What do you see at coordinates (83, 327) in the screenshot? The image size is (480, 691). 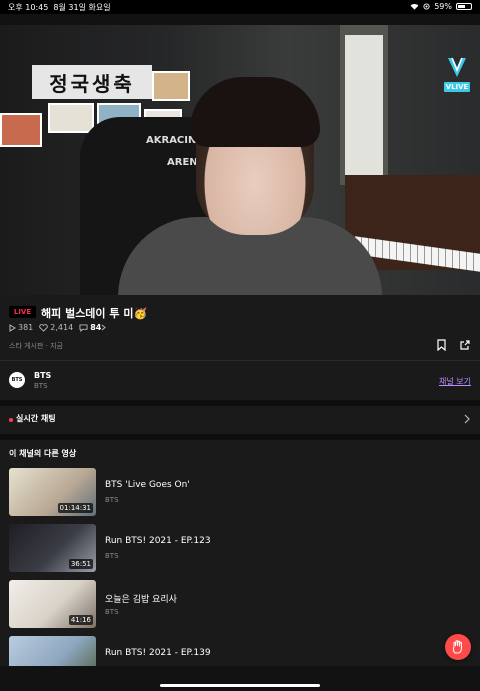 I see `comment-icon` at bounding box center [83, 327].